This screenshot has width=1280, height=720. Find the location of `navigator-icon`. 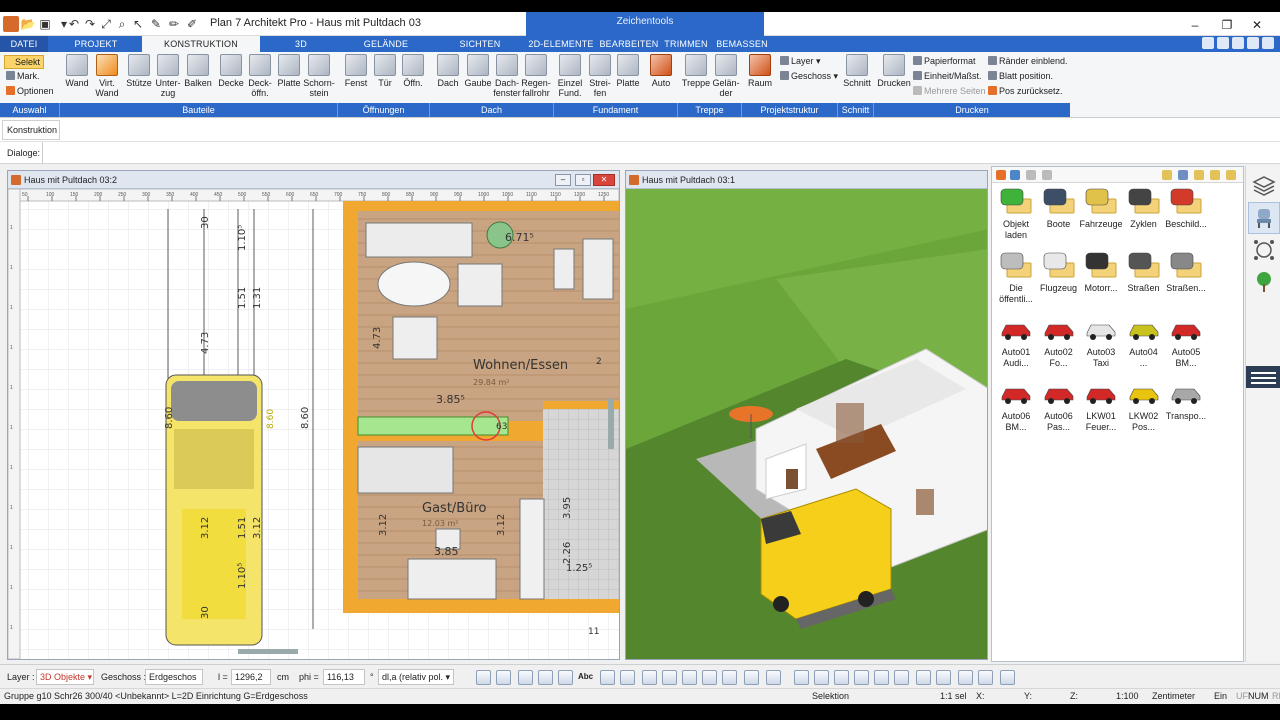

navigator-icon is located at coordinates (1264, 250).